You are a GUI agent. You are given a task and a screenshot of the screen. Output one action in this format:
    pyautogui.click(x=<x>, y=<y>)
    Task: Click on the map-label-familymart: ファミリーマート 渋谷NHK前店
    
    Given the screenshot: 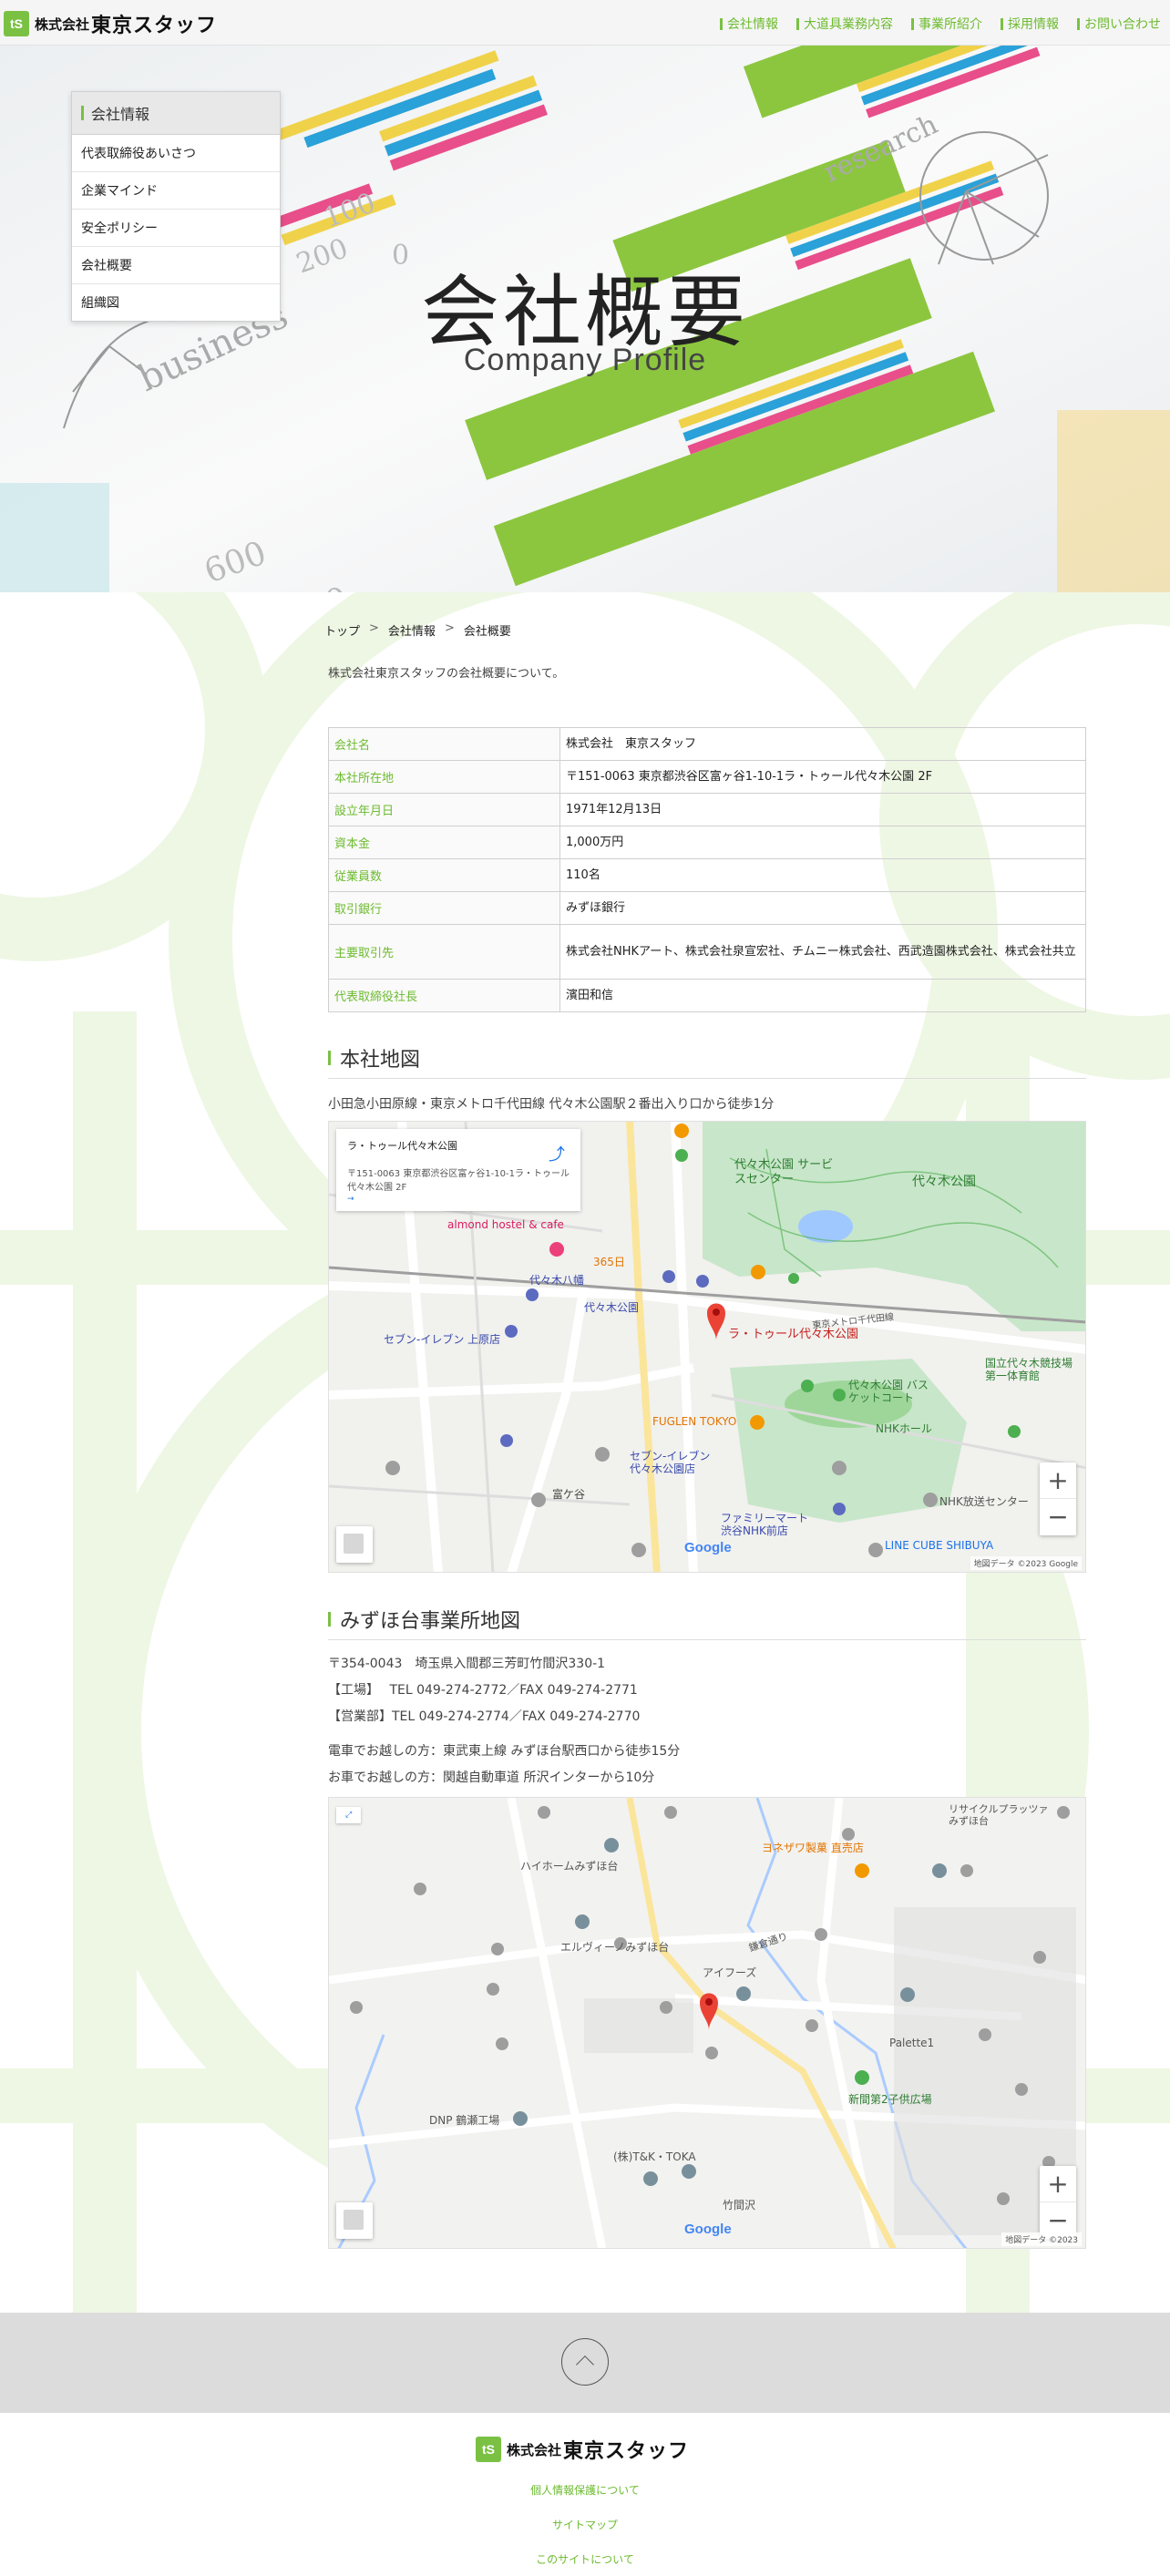 What is the action you would take?
    pyautogui.click(x=765, y=1524)
    